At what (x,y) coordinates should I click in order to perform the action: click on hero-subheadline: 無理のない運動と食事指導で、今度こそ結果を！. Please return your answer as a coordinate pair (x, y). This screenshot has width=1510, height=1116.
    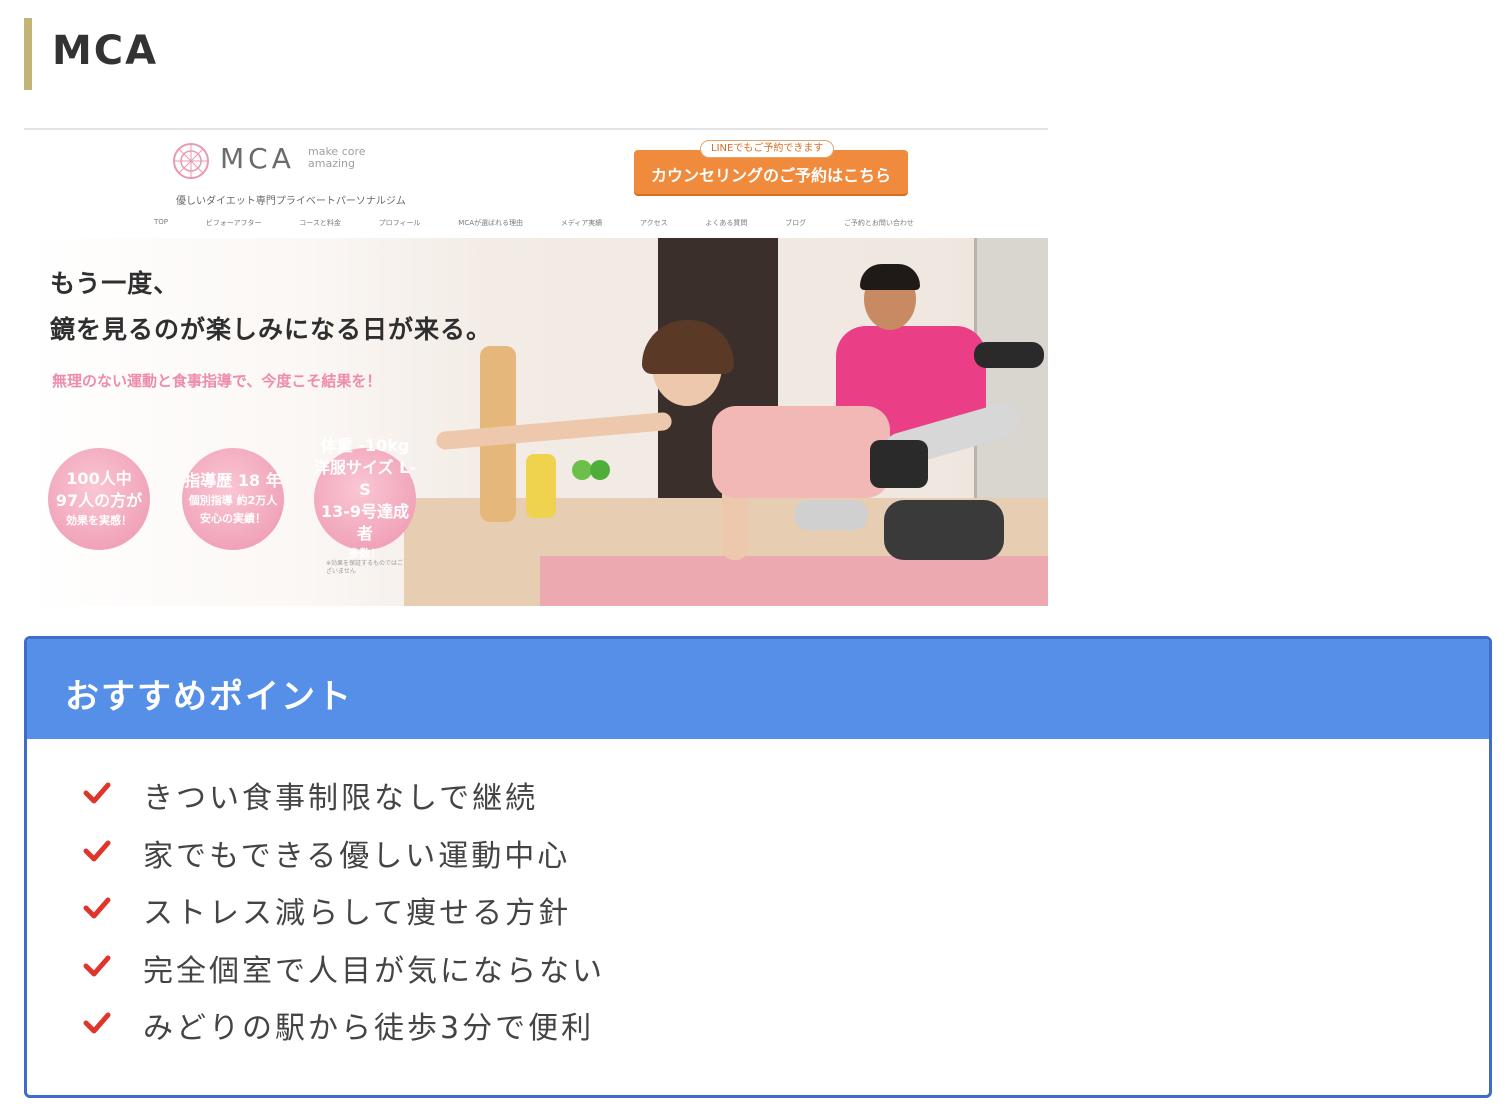
    Looking at the image, I should click on (217, 381).